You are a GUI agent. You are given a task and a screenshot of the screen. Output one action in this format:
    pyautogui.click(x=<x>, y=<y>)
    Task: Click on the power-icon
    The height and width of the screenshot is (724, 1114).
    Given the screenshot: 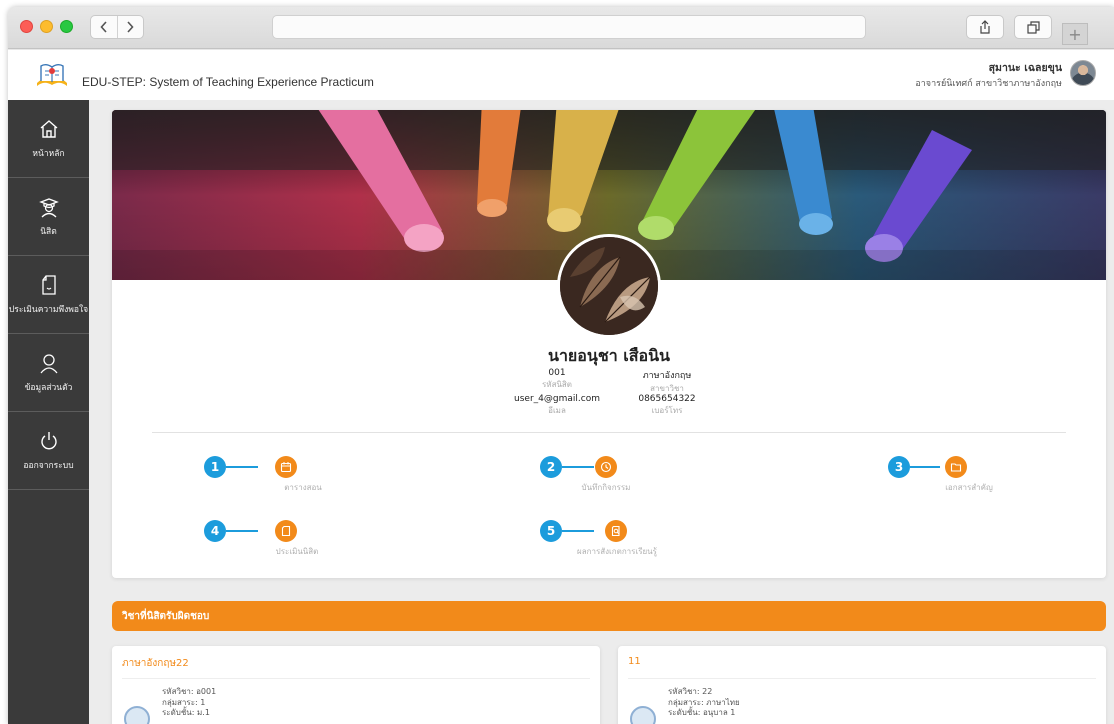 What is the action you would take?
    pyautogui.click(x=48, y=440)
    